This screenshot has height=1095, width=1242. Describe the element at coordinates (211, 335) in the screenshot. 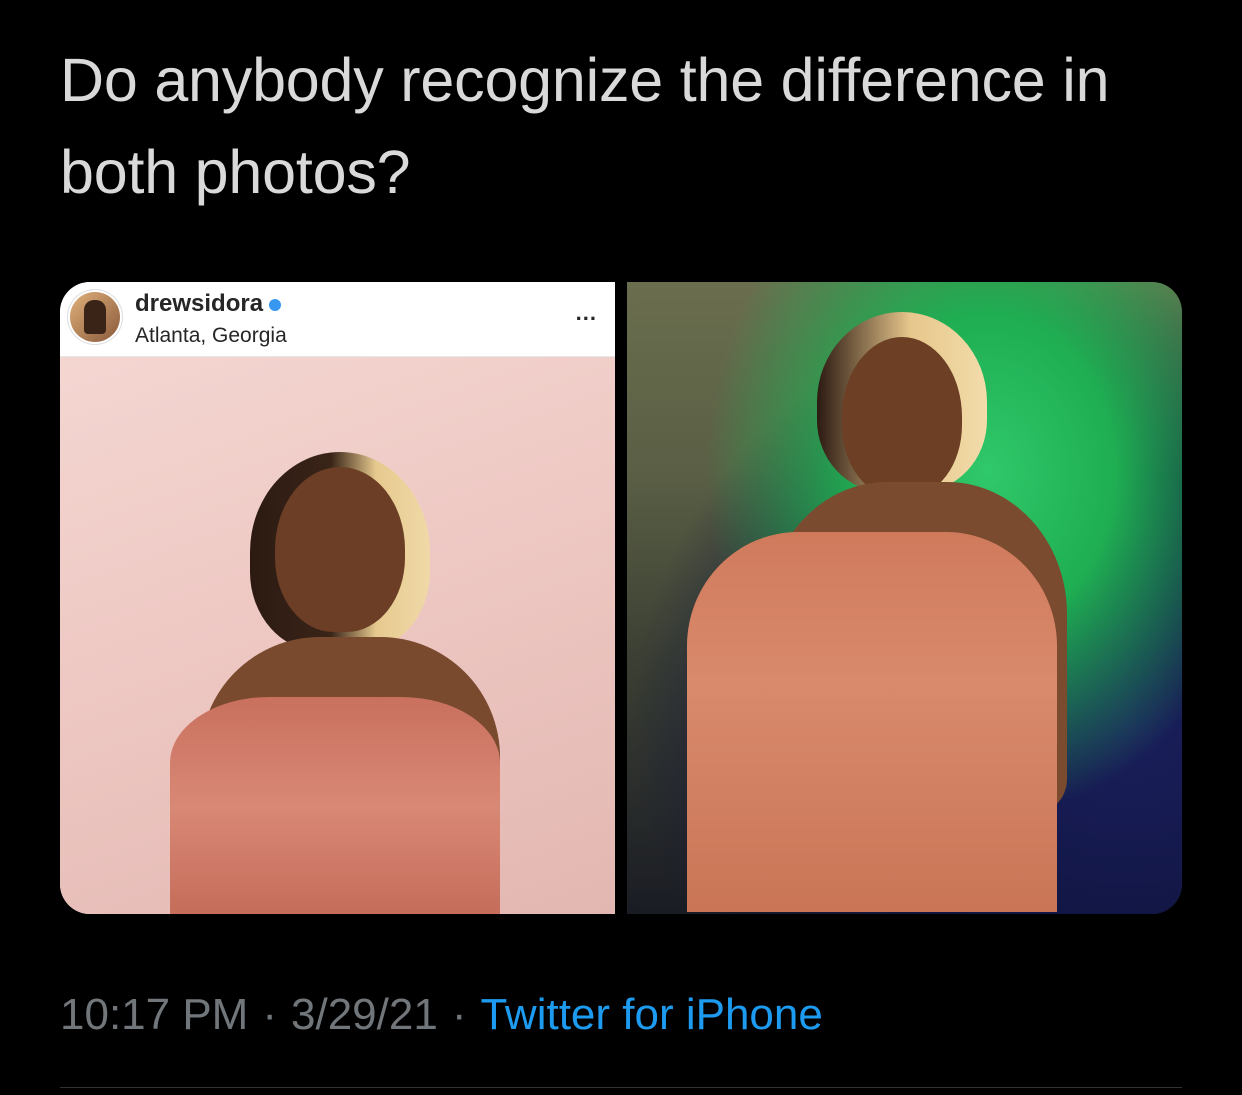

I see `instagram-location: Atlanta, Georgia` at that location.